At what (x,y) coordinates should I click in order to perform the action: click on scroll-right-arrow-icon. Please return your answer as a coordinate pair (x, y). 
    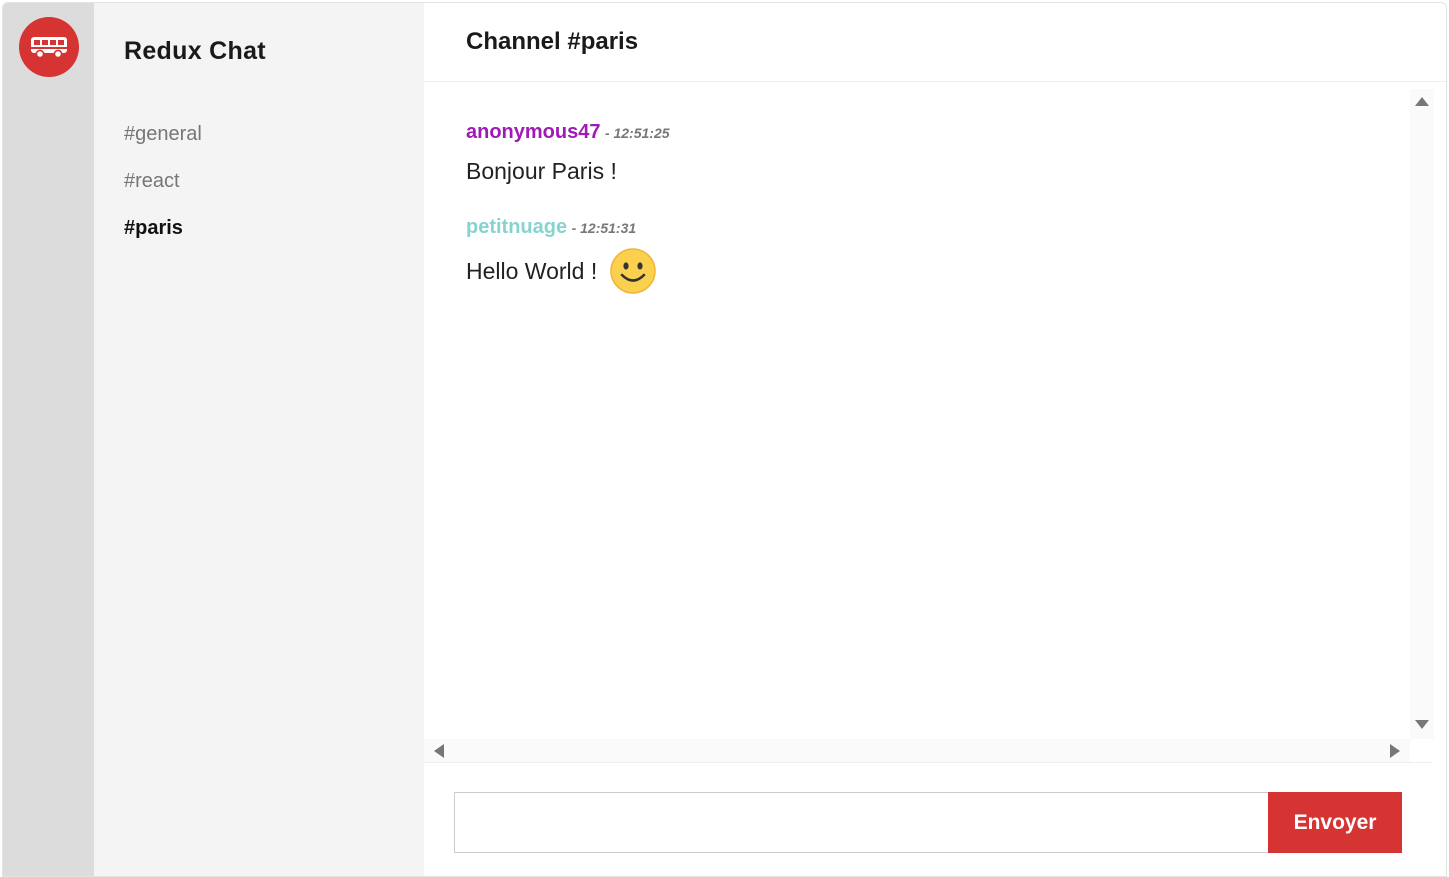
    Looking at the image, I should click on (1395, 751).